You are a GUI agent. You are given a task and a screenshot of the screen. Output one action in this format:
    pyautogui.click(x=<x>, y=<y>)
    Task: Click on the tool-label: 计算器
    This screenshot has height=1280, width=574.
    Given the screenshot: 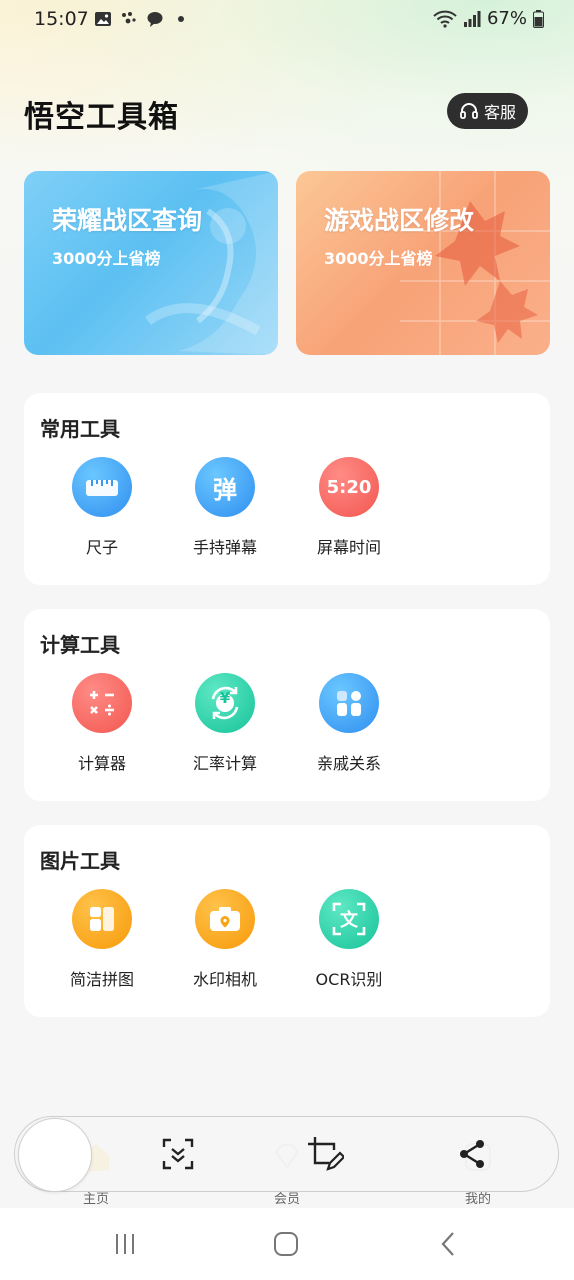 What is the action you would take?
    pyautogui.click(x=101, y=763)
    